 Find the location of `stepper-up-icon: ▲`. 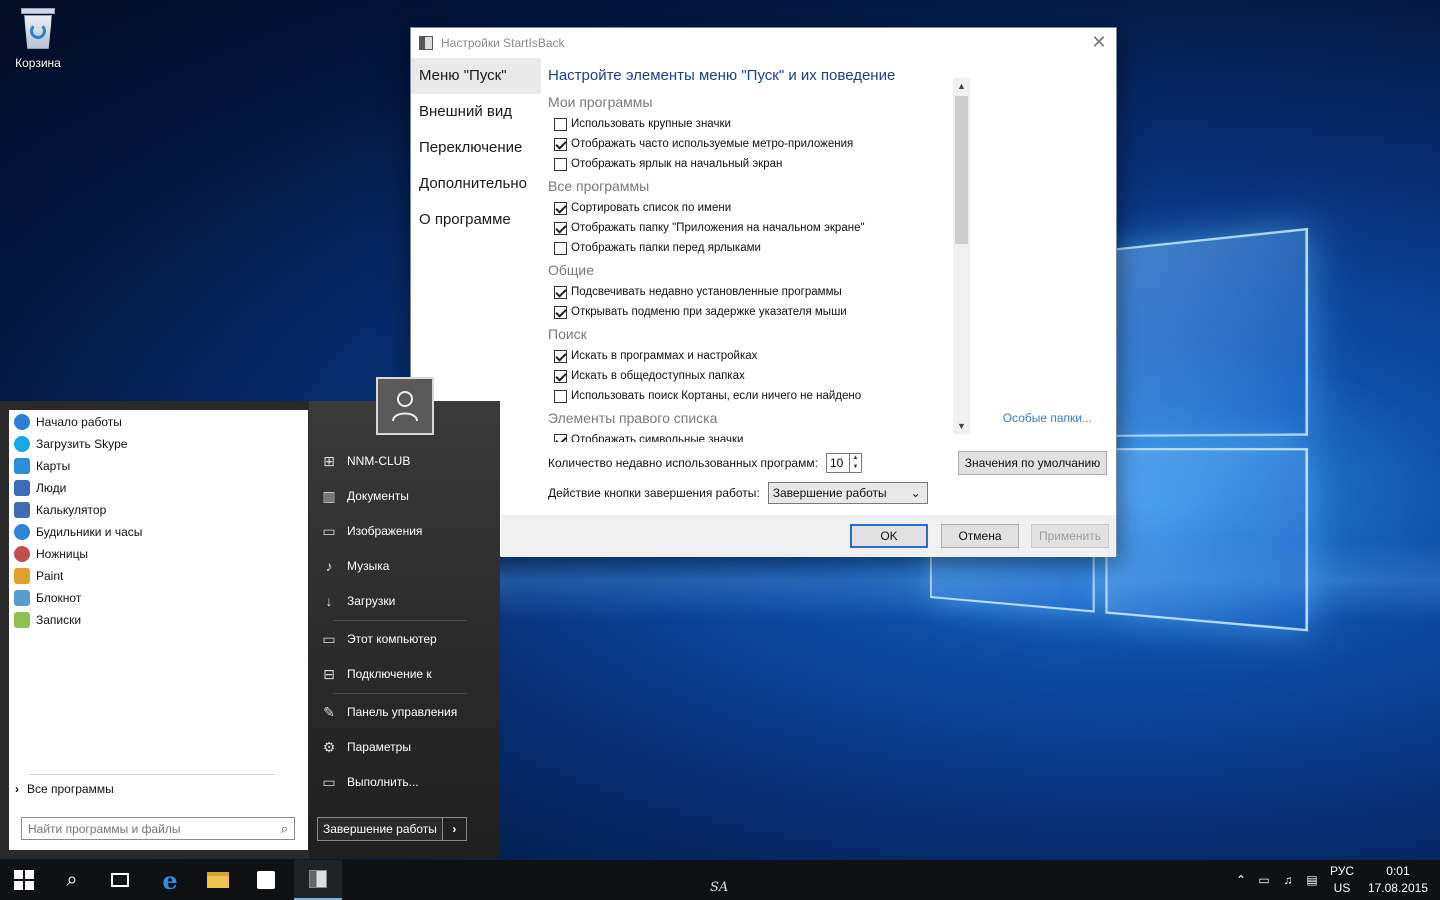

stepper-up-icon: ▲ is located at coordinates (855, 458).